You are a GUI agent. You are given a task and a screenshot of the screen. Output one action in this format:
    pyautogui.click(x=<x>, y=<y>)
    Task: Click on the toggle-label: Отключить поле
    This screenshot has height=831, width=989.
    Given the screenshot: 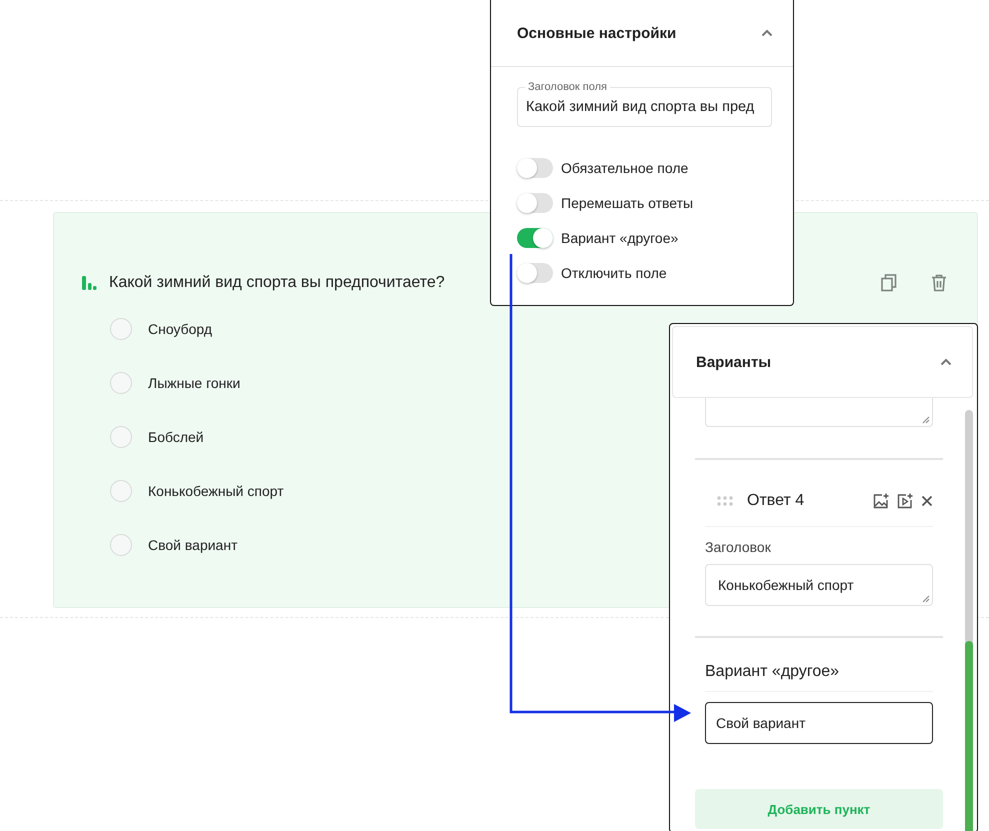 What is the action you would take?
    pyautogui.click(x=614, y=273)
    